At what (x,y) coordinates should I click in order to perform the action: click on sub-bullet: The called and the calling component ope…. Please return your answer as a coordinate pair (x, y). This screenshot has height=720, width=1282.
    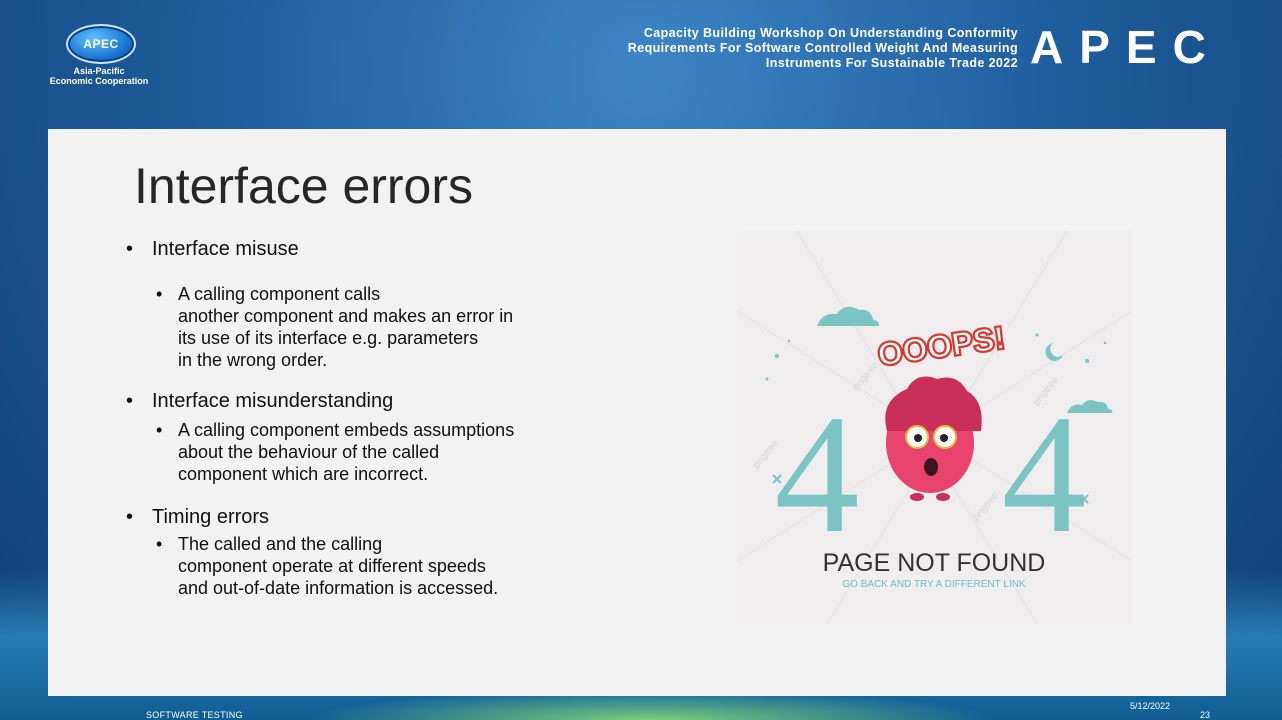
    Looking at the image, I should click on (441, 566).